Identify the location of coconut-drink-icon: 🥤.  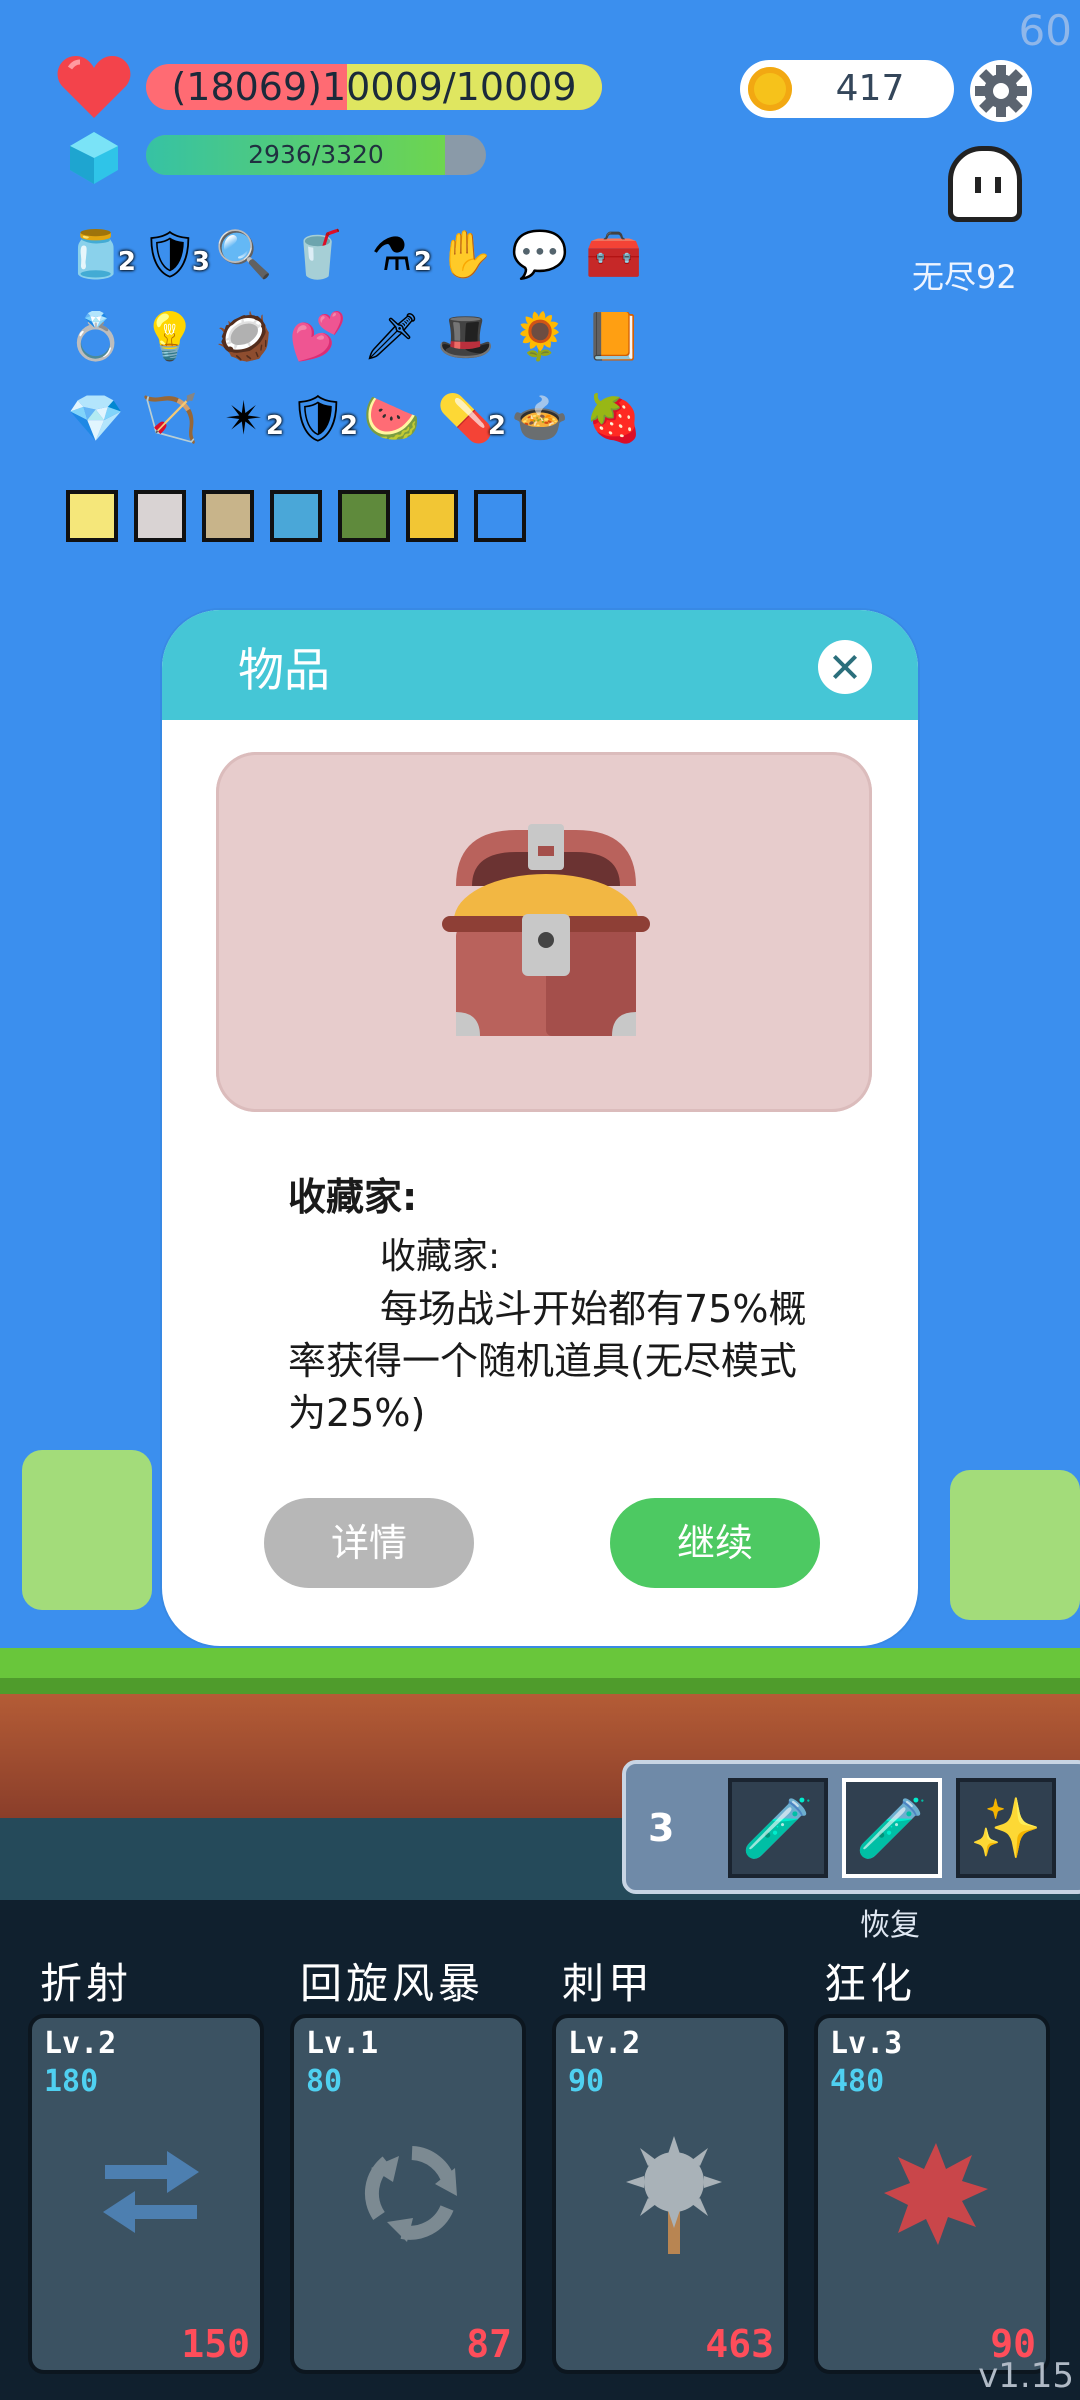
(318, 254).